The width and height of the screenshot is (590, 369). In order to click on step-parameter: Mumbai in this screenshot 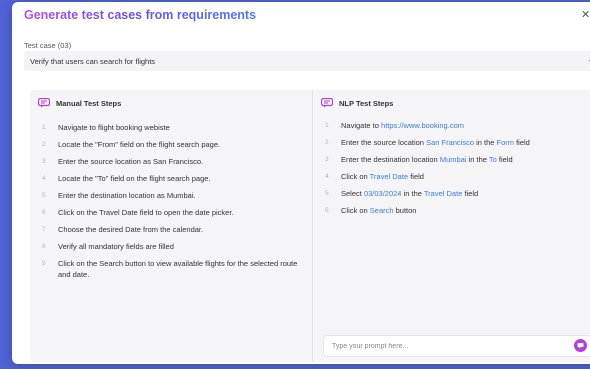, I will do `click(453, 159)`.